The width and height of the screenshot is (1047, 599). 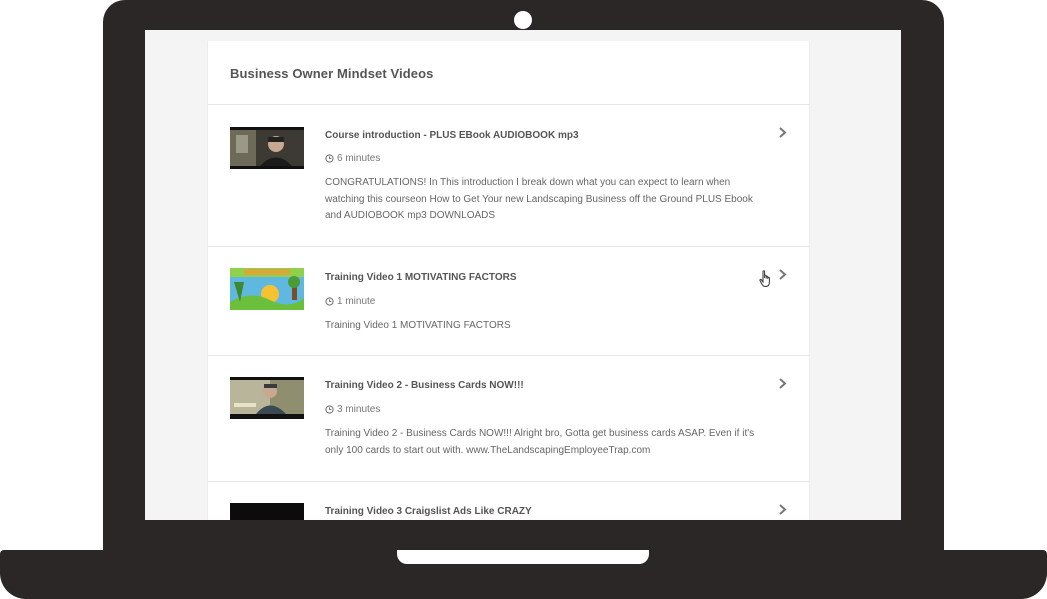 I want to click on laptop-base, so click(x=523, y=574).